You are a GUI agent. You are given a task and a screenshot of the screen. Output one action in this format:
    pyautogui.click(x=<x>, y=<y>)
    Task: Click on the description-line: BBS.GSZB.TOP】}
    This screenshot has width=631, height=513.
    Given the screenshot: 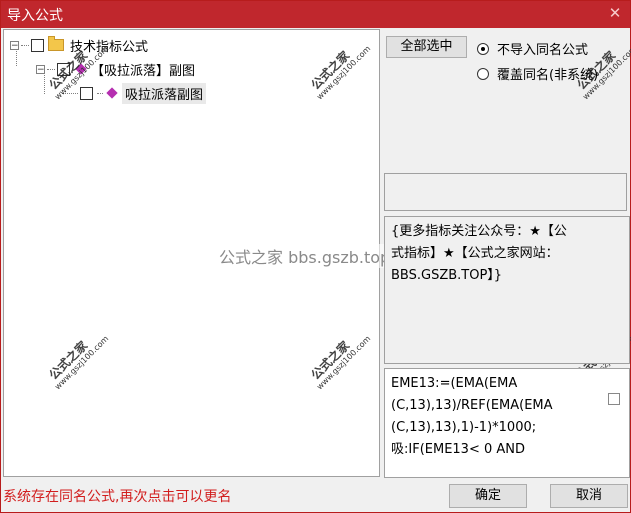 What is the action you would take?
    pyautogui.click(x=447, y=275)
    